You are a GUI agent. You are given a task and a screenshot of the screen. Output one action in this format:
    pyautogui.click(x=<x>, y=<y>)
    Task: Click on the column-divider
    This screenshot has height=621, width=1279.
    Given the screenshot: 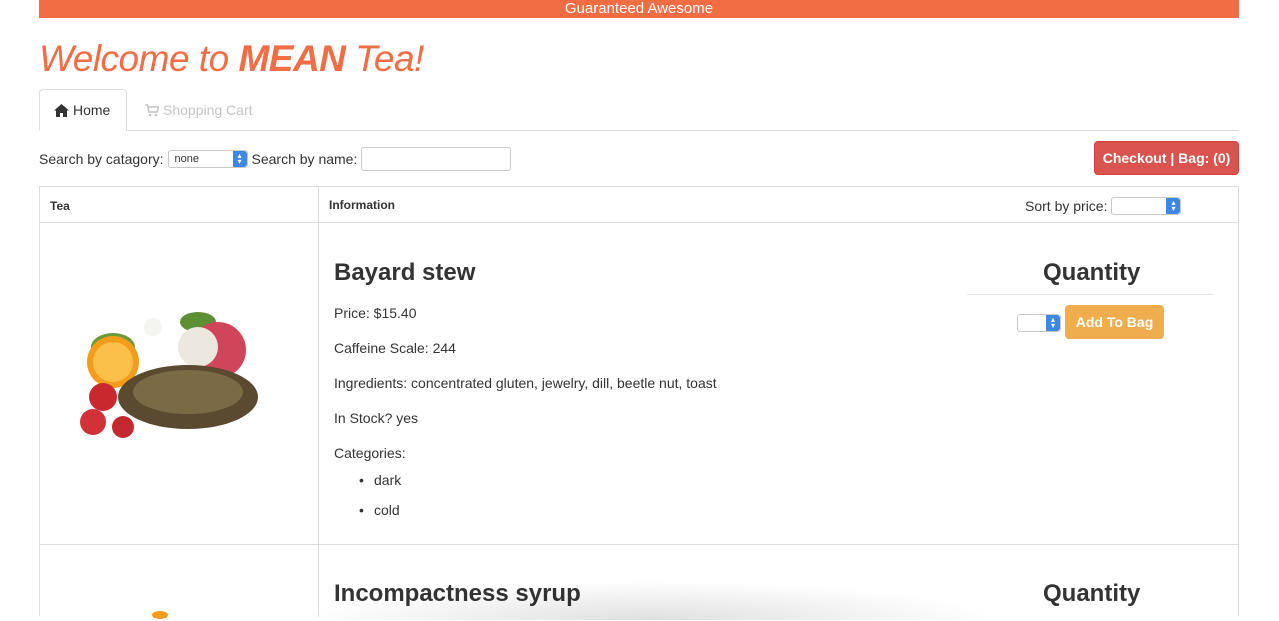 What is the action you would take?
    pyautogui.click(x=318, y=402)
    